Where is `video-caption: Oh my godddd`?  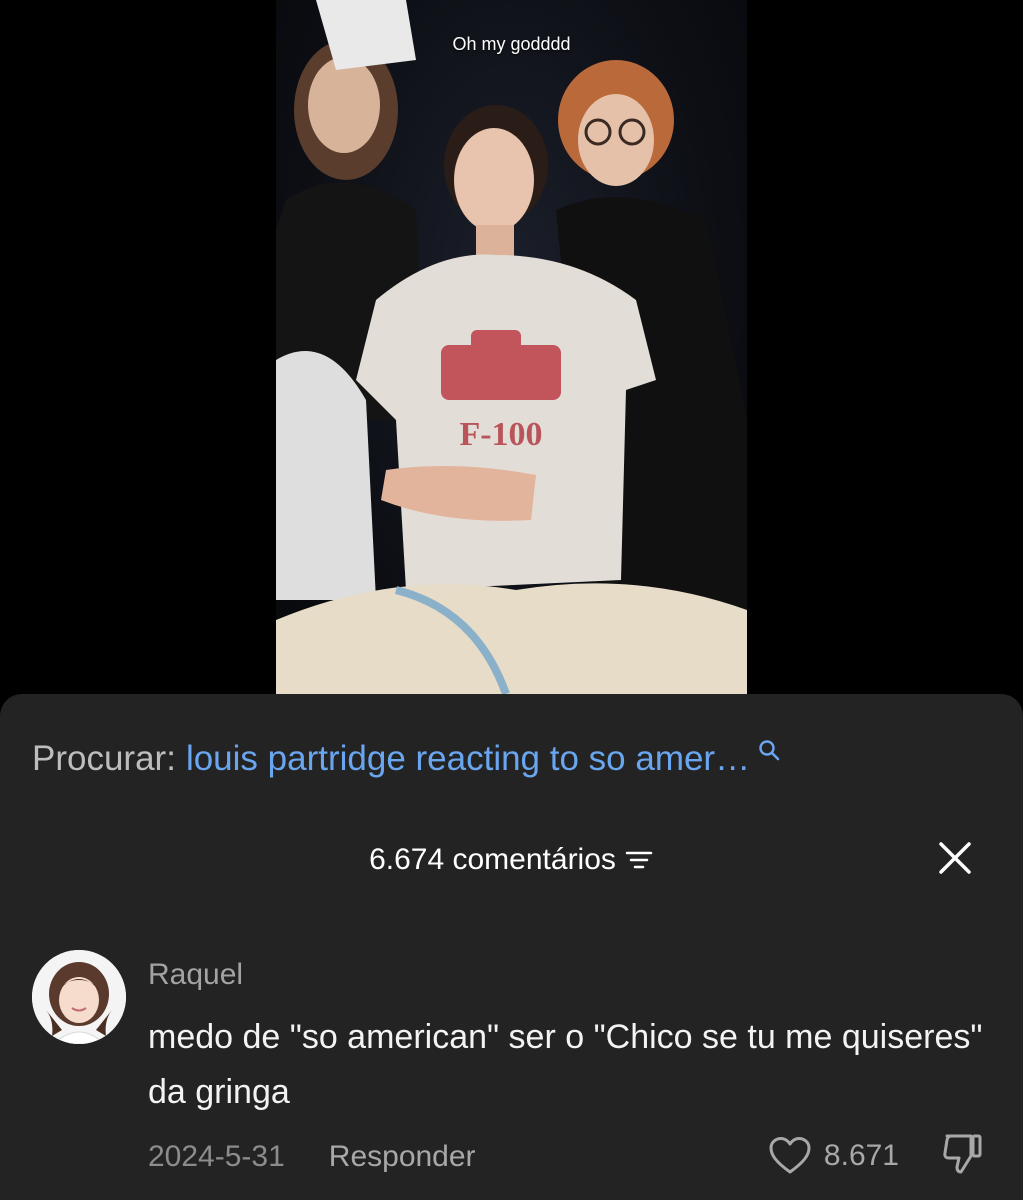
video-caption: Oh my godddd is located at coordinates (511, 44).